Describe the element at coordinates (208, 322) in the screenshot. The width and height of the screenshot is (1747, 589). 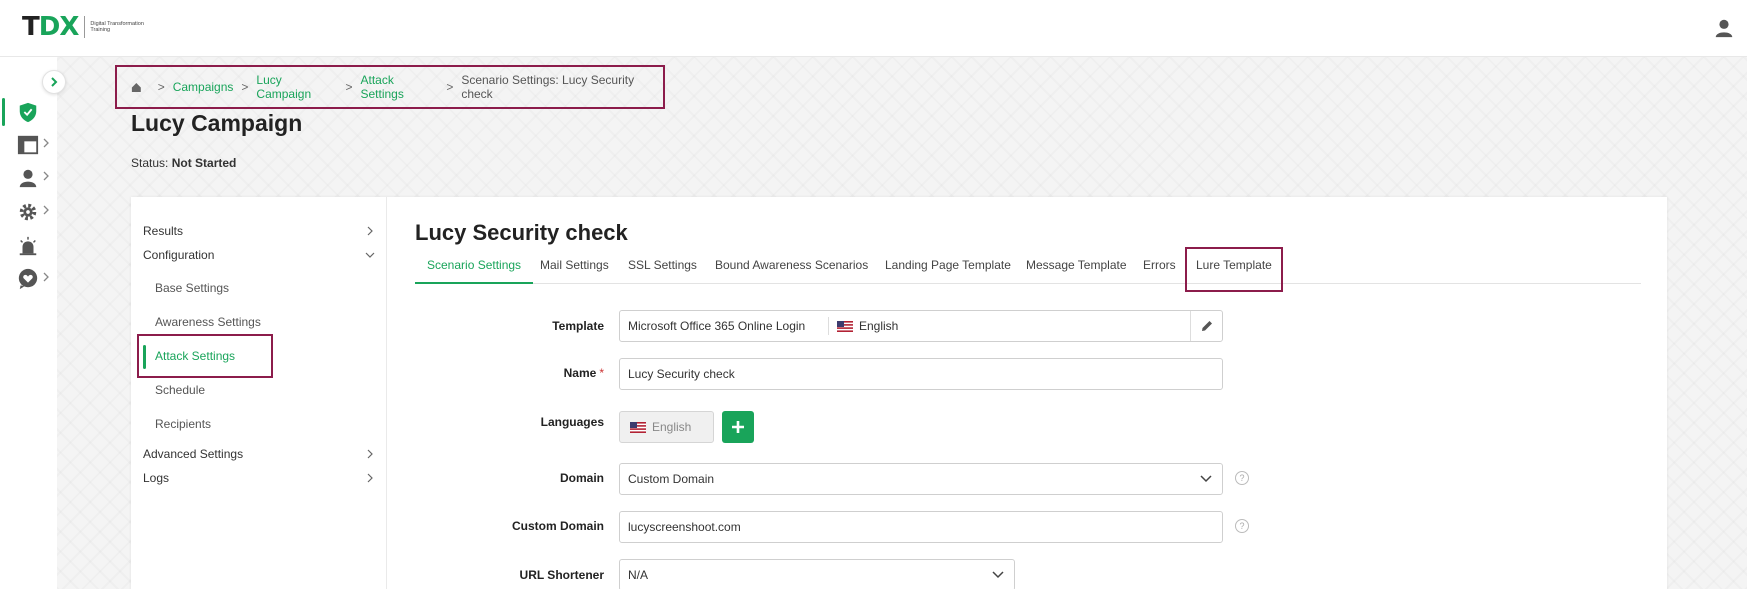
I see `sidebar-item-label: Awareness Settings` at that location.